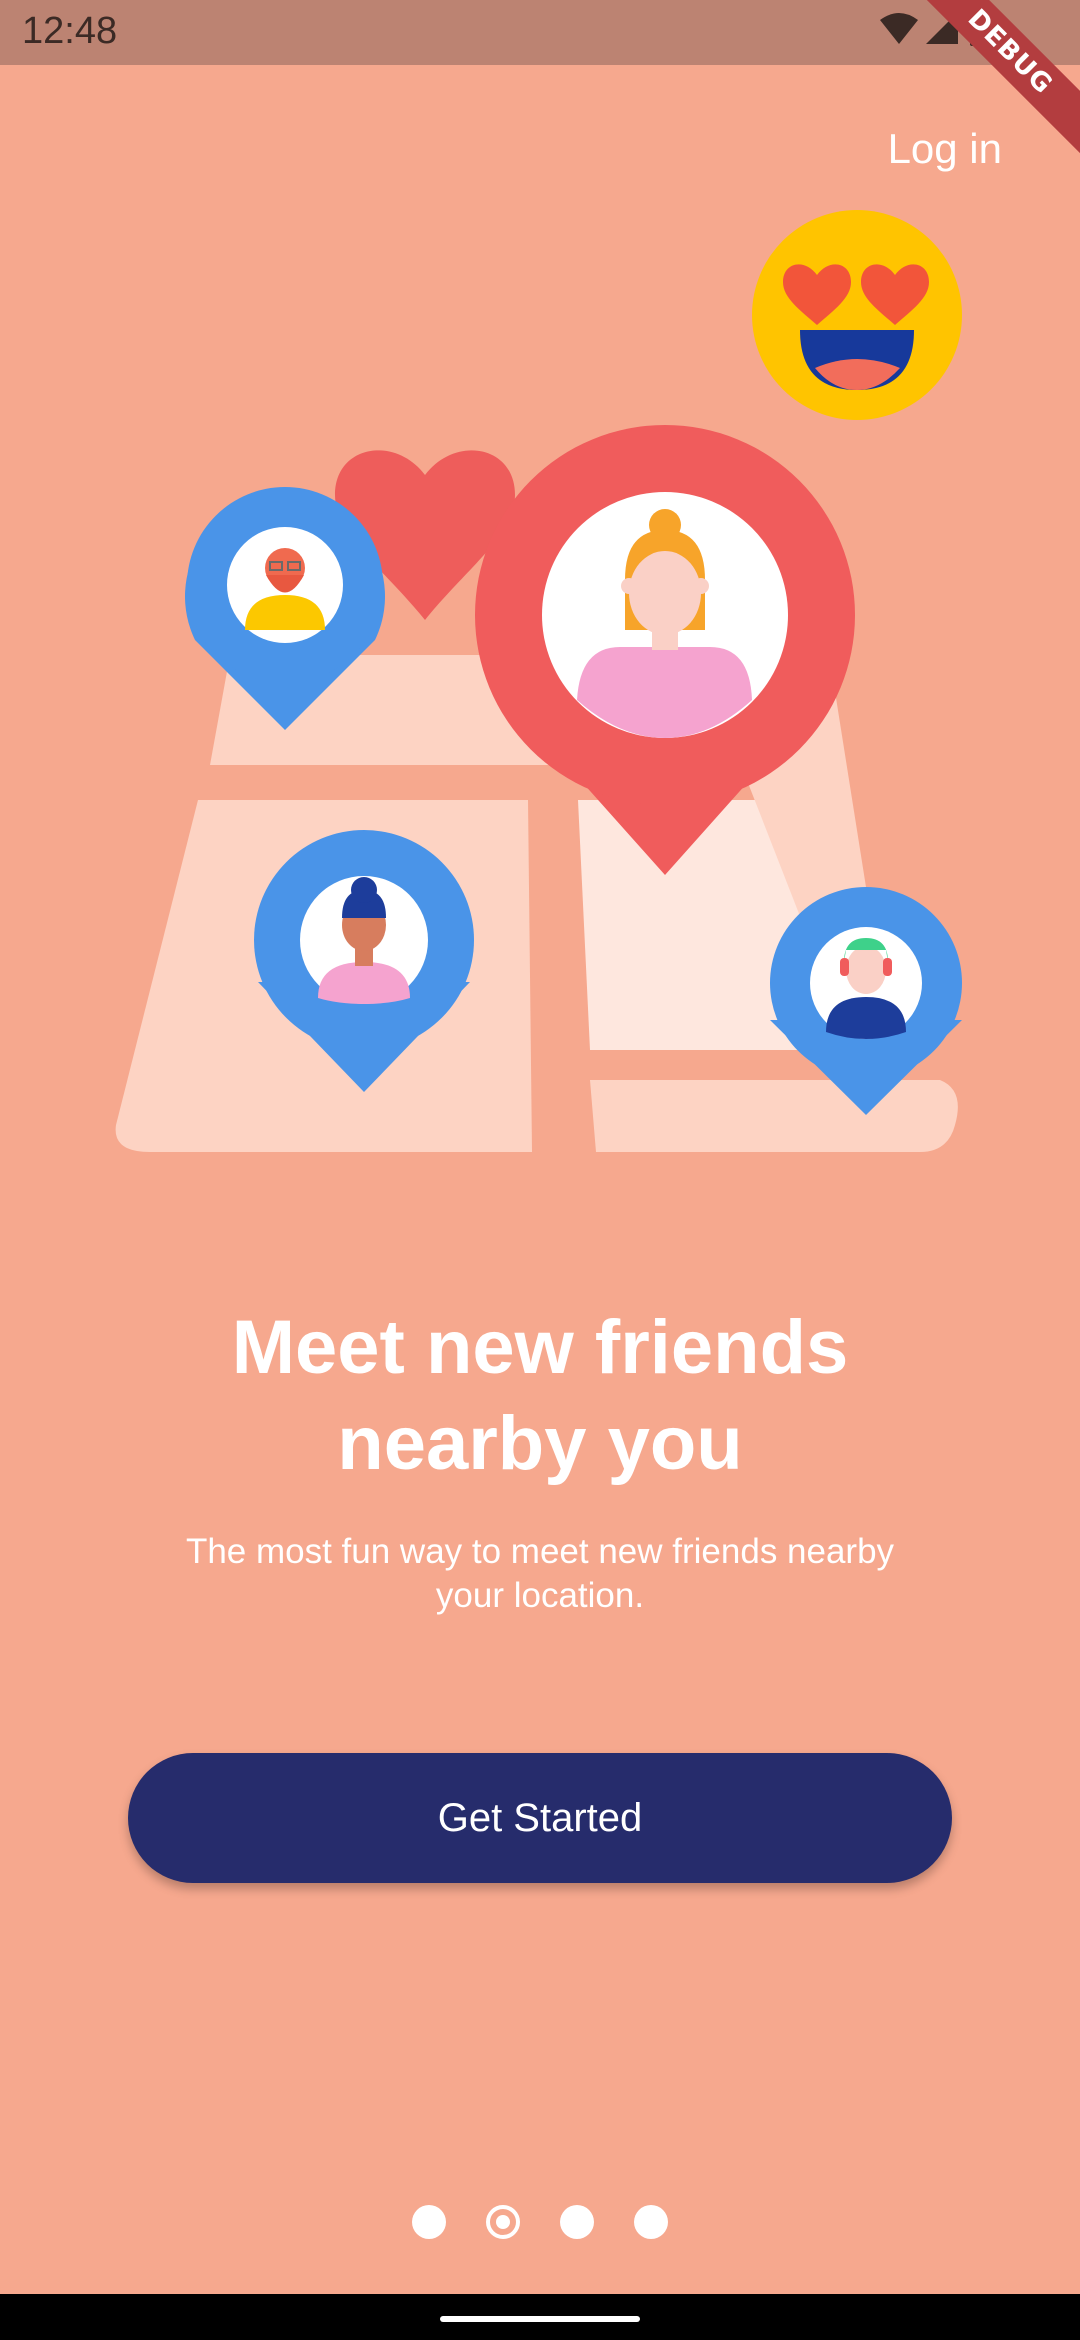 This screenshot has width=1080, height=2340. What do you see at coordinates (857, 315) in the screenshot?
I see `heart-eyes-emoji-icon` at bounding box center [857, 315].